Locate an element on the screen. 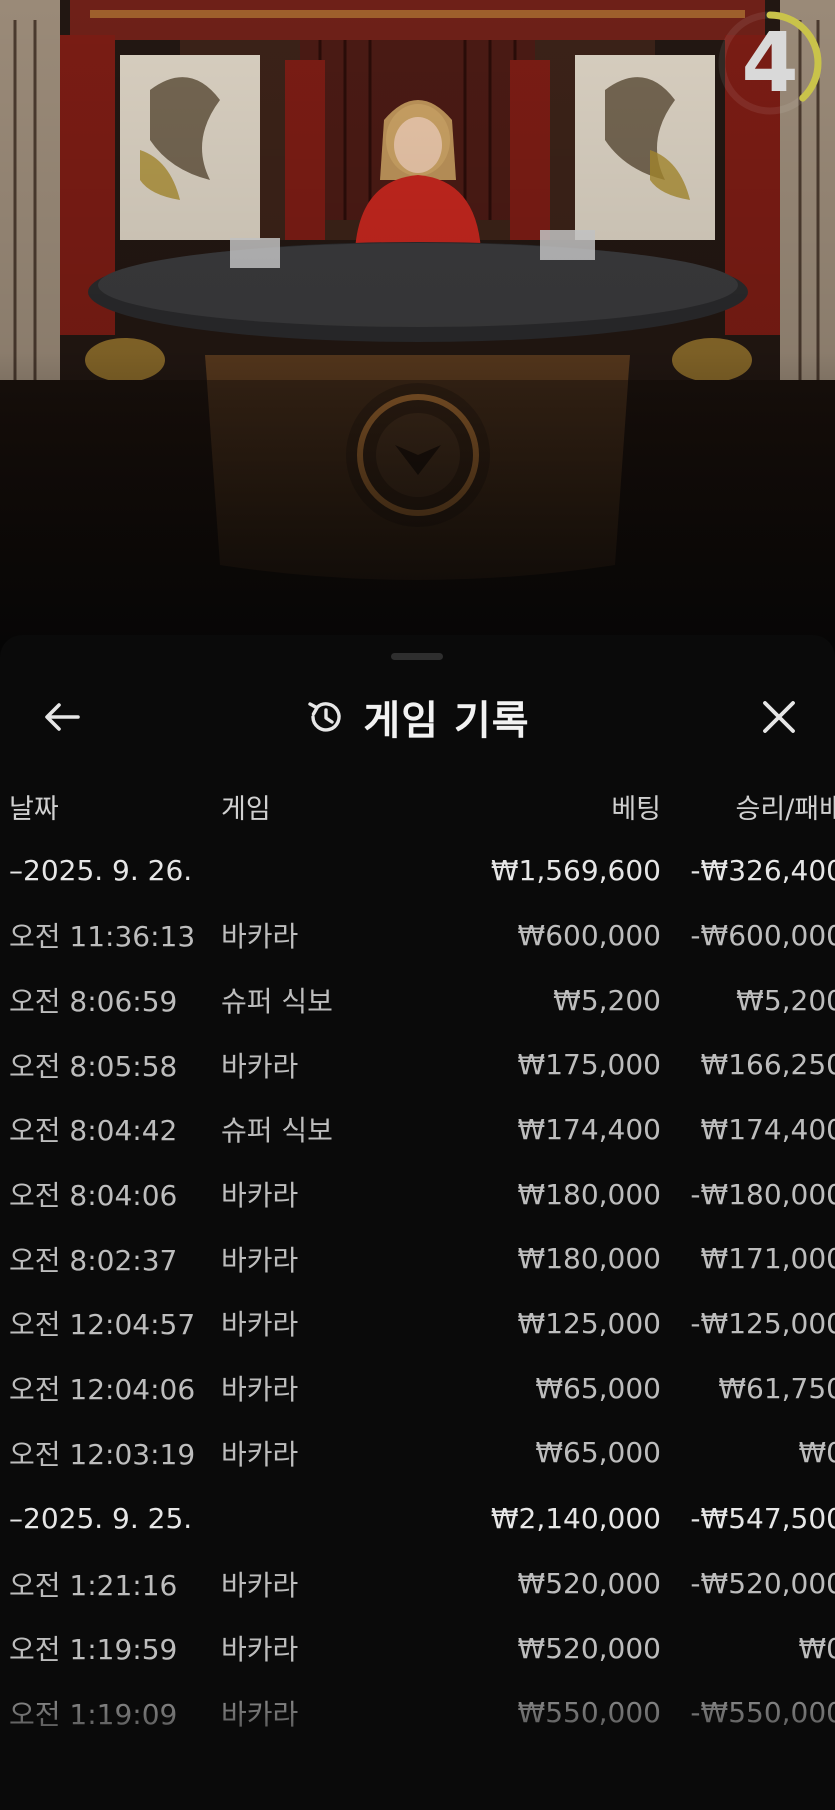 This screenshot has height=1810, width=835. date-group-row: –2025. 9. 26. ₩1,569,600 -₩326,400 is located at coordinates (417, 870).